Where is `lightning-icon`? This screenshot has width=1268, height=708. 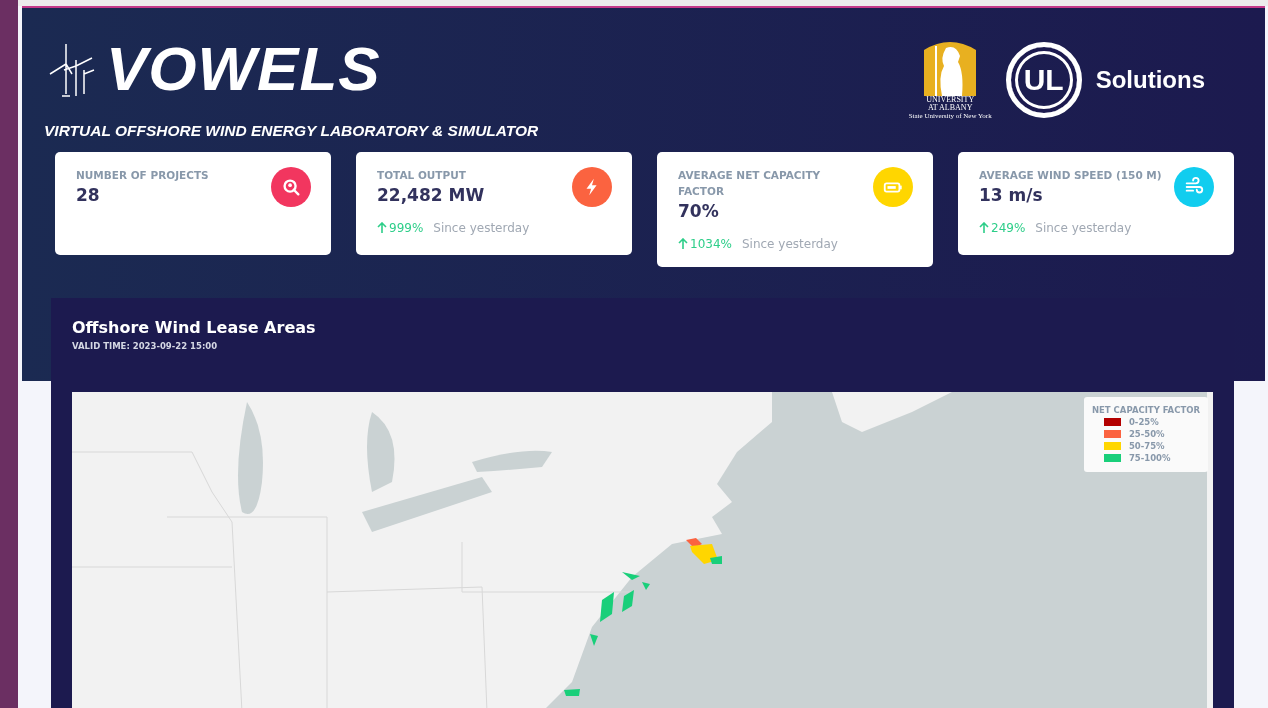 lightning-icon is located at coordinates (591, 187).